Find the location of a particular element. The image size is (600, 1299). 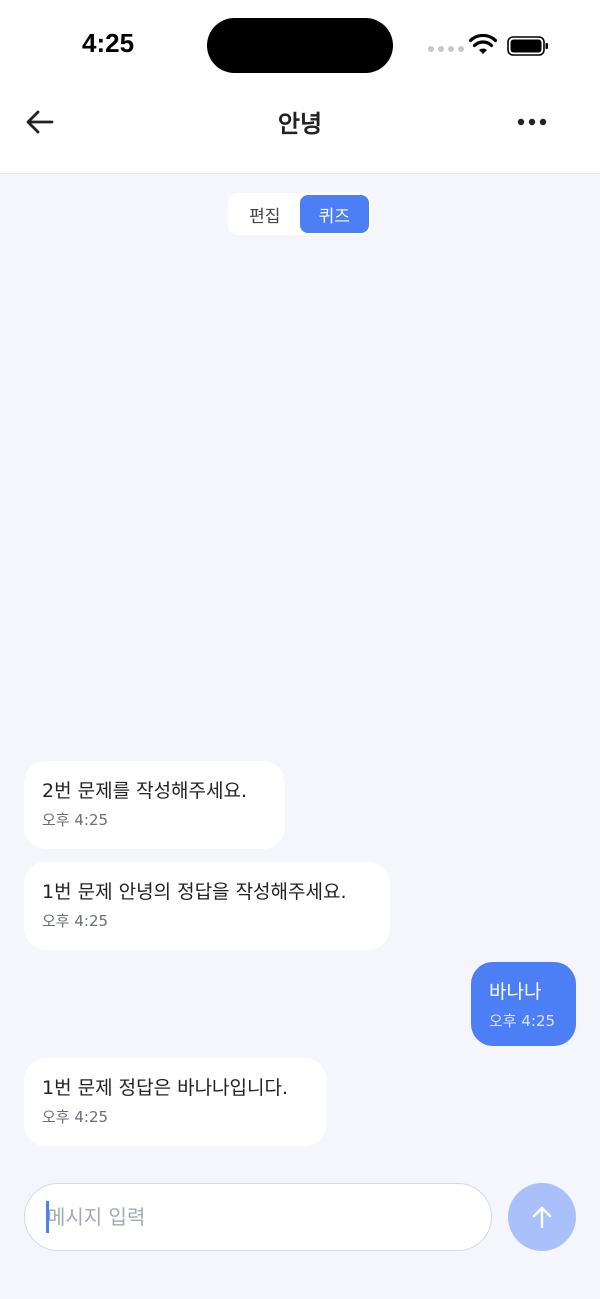

more-options-button is located at coordinates (532, 122).